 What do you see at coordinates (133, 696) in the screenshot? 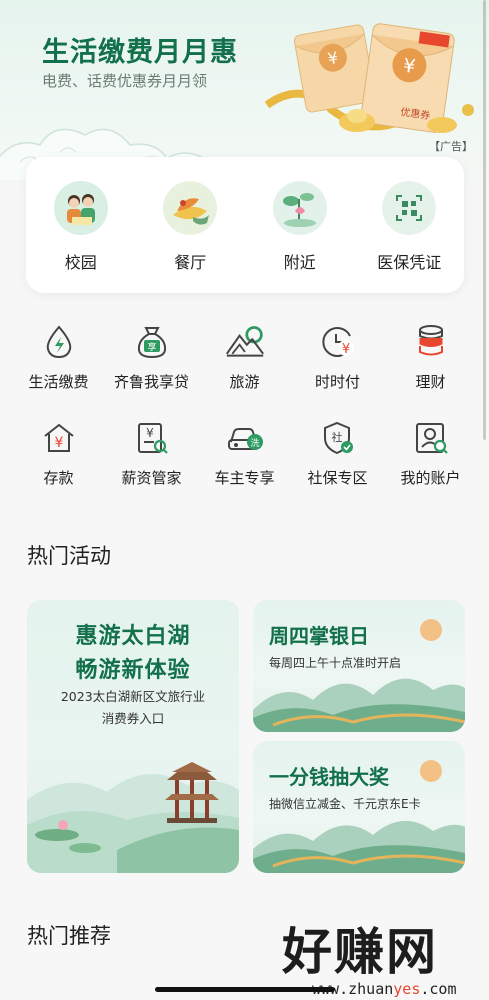
I see `activity-subtitle: 2023太白湖新区文旅行业` at bounding box center [133, 696].